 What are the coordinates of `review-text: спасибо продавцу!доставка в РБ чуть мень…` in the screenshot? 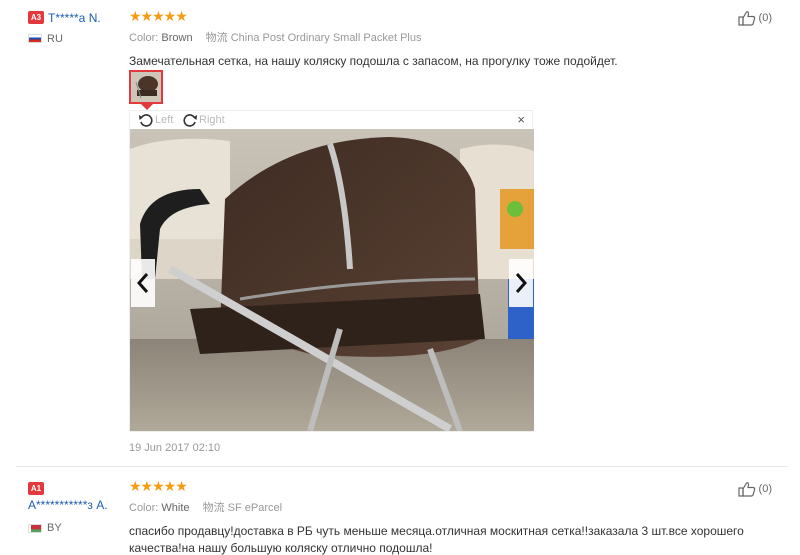 It's located at (436, 539).